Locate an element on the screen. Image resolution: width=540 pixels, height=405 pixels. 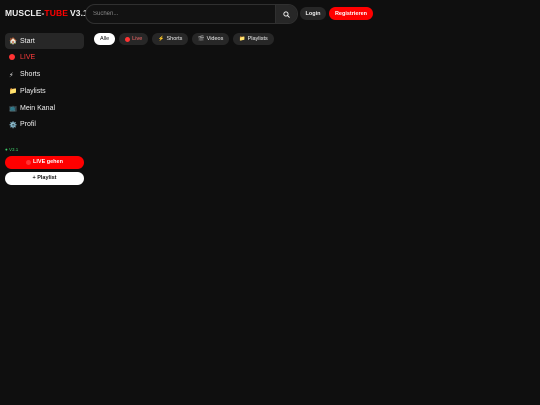
add-playlist-button: + Playlist is located at coordinates (44, 178).